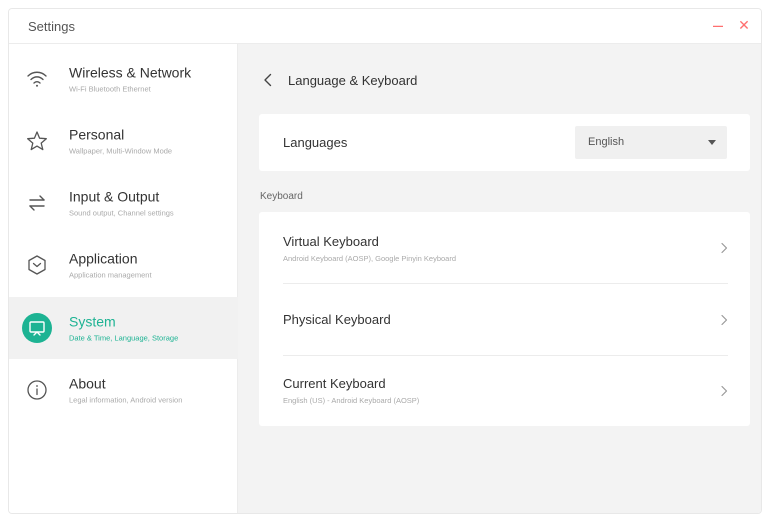 The height and width of the screenshot is (515, 765). I want to click on sidebar-item-label: Application, so click(103, 258).